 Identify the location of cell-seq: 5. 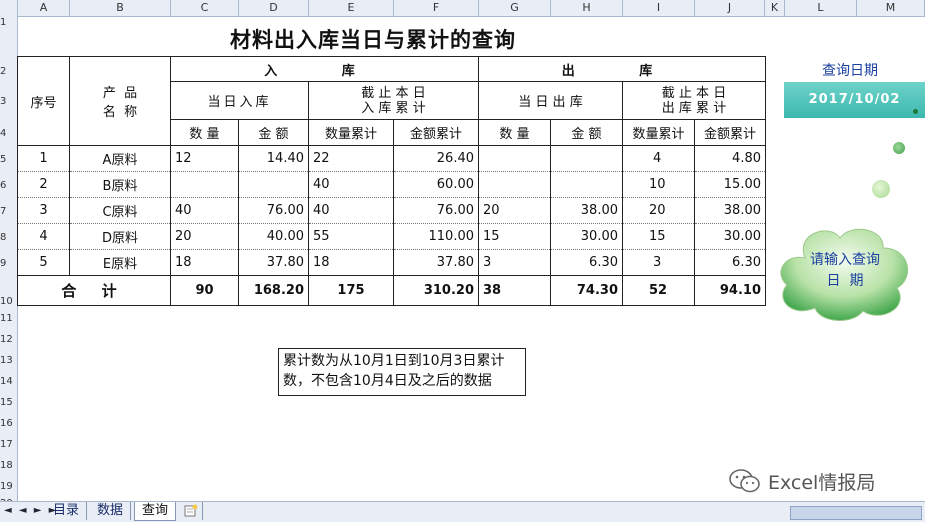
(43, 262).